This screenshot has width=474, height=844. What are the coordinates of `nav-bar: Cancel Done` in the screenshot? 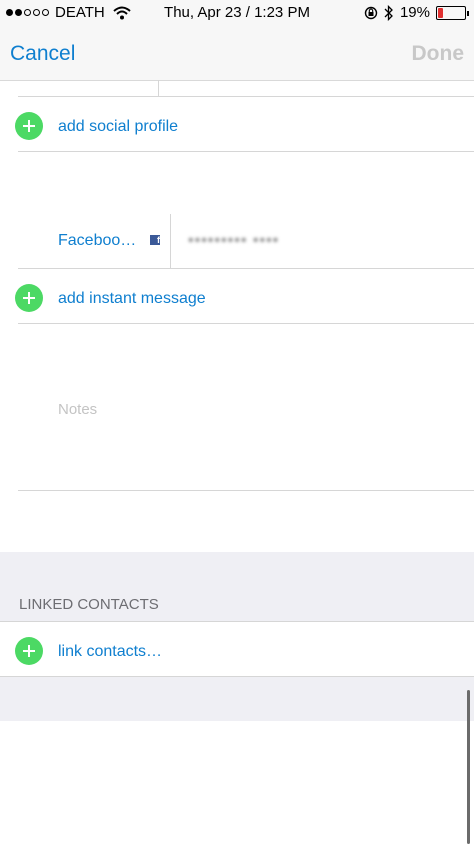 It's located at (237, 54).